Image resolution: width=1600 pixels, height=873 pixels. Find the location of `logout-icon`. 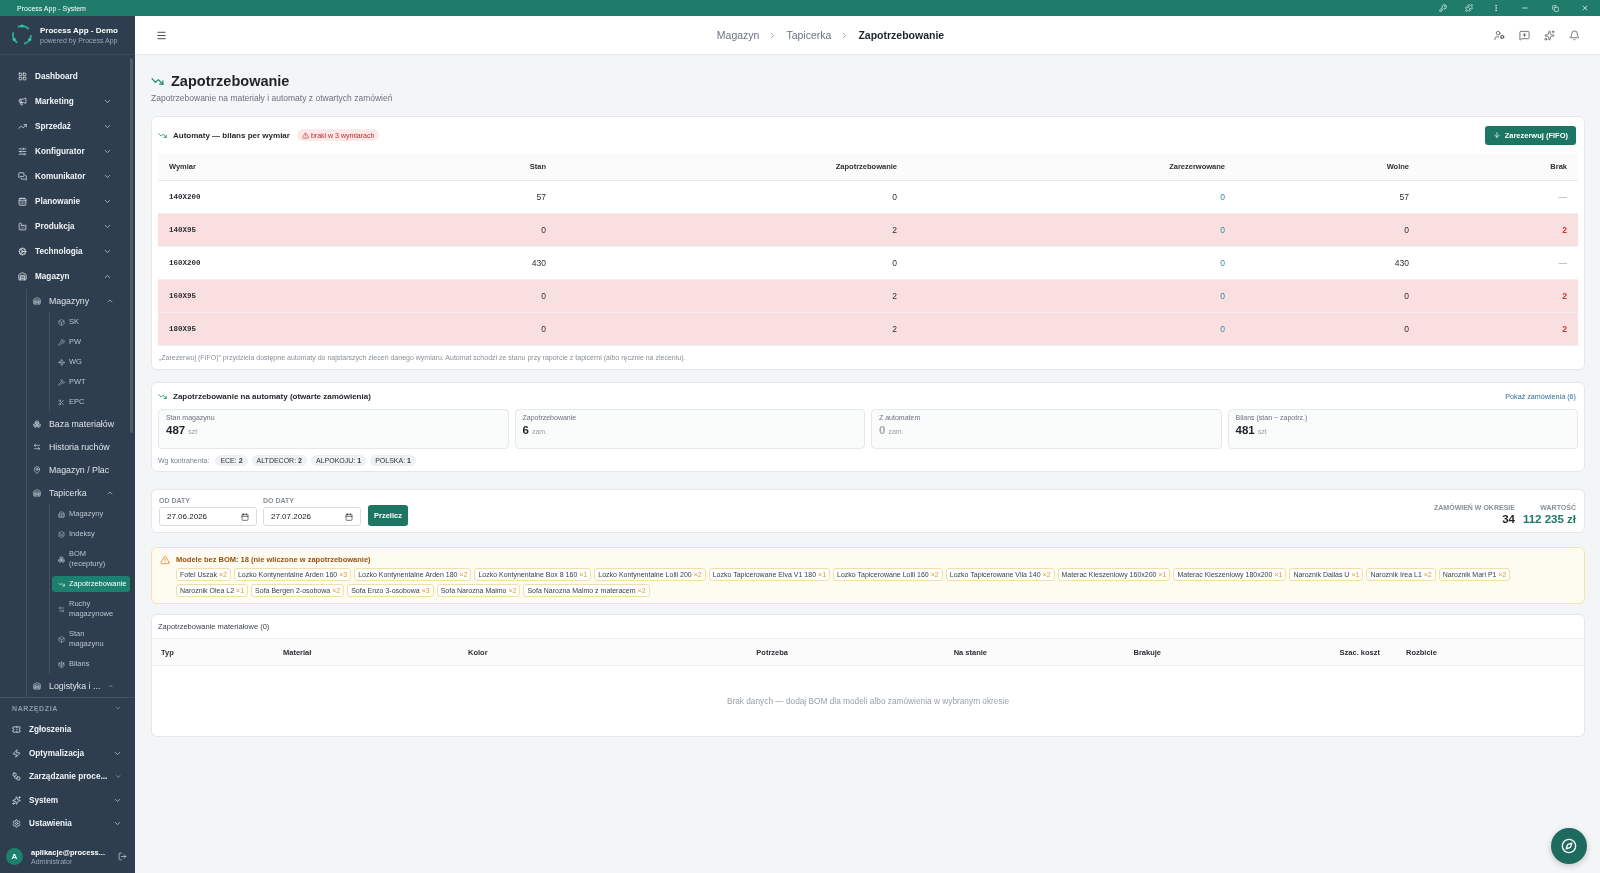

logout-icon is located at coordinates (122, 857).